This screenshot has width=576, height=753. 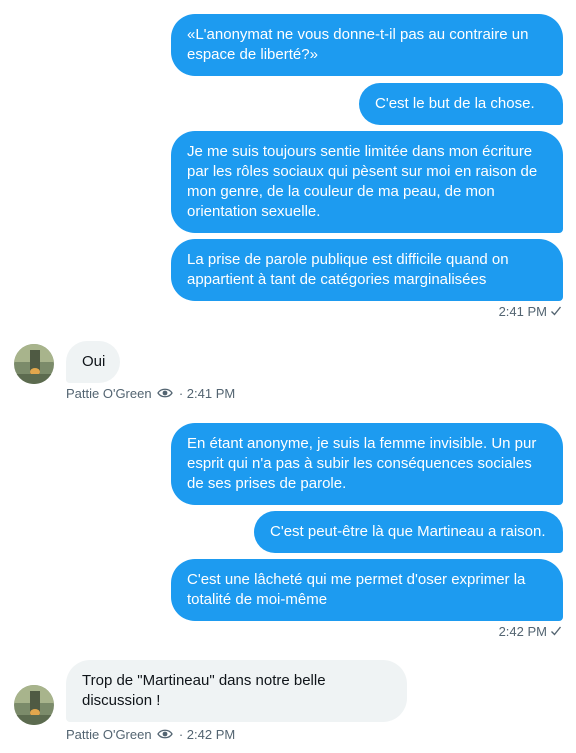 I want to click on message-sender-meta: Pattie O'Green · 2:41 PM, so click(x=150, y=394).